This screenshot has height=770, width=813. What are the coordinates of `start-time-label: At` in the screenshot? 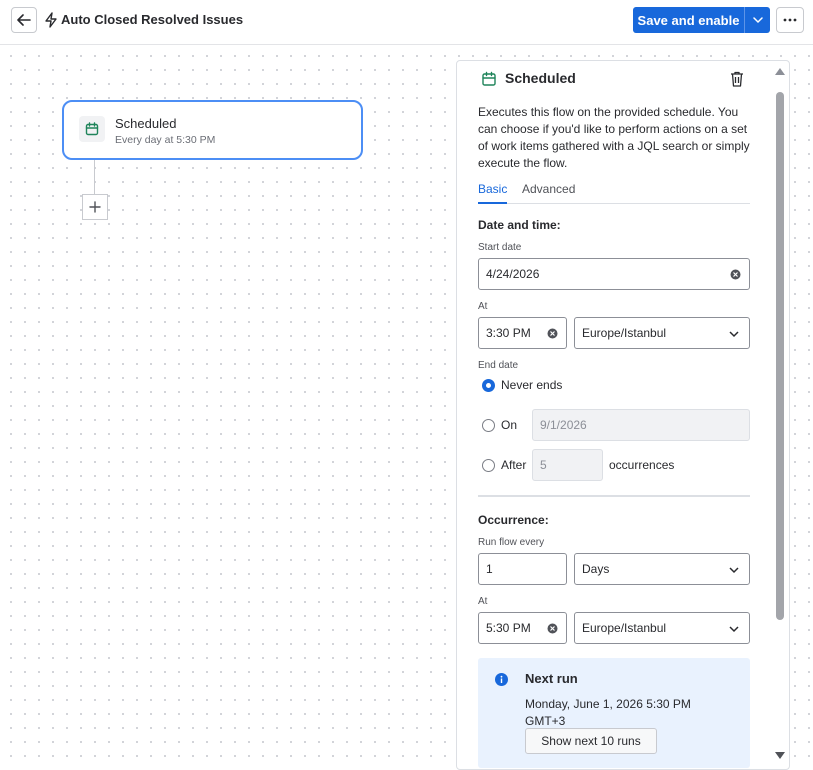 It's located at (483, 306).